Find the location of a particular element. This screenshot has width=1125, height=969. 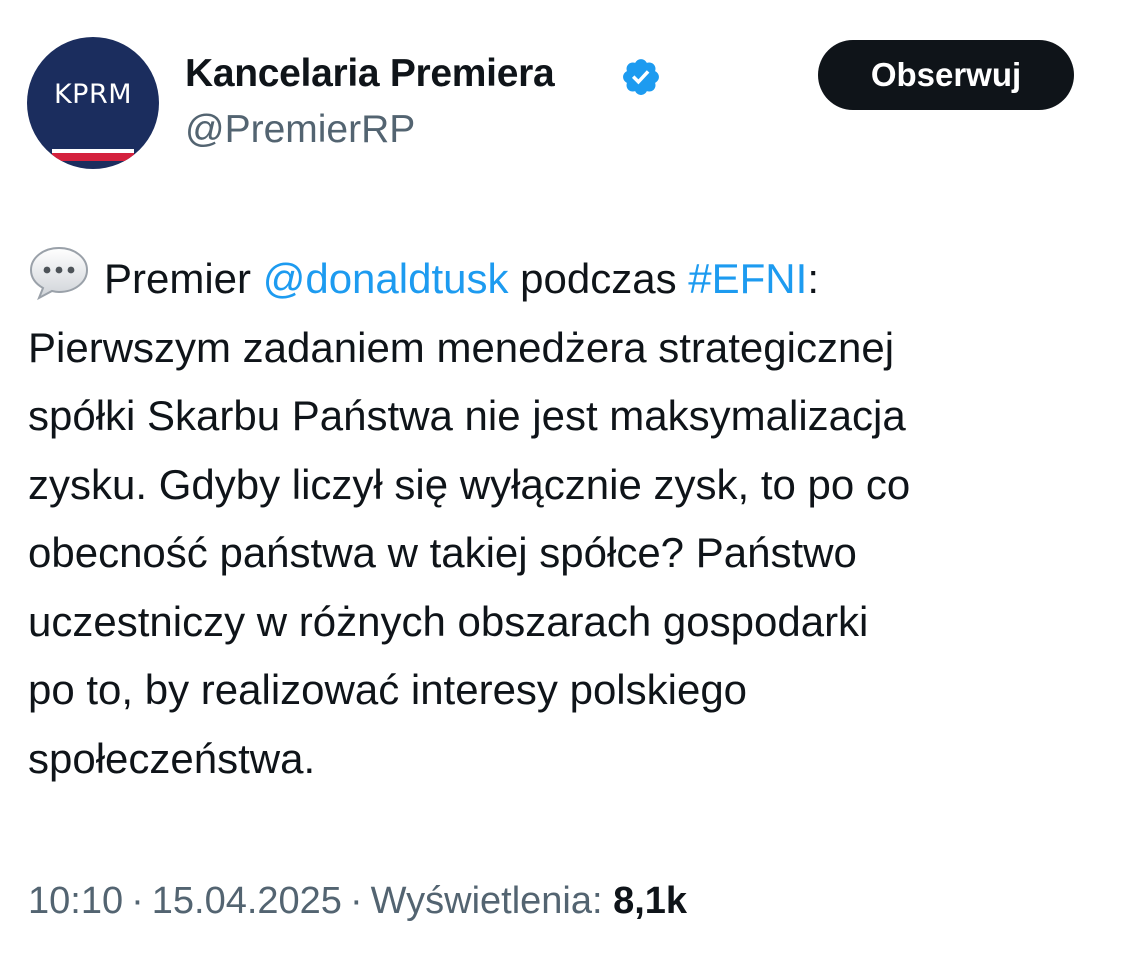

avatar-logo-text: KPRM is located at coordinates (93, 94).